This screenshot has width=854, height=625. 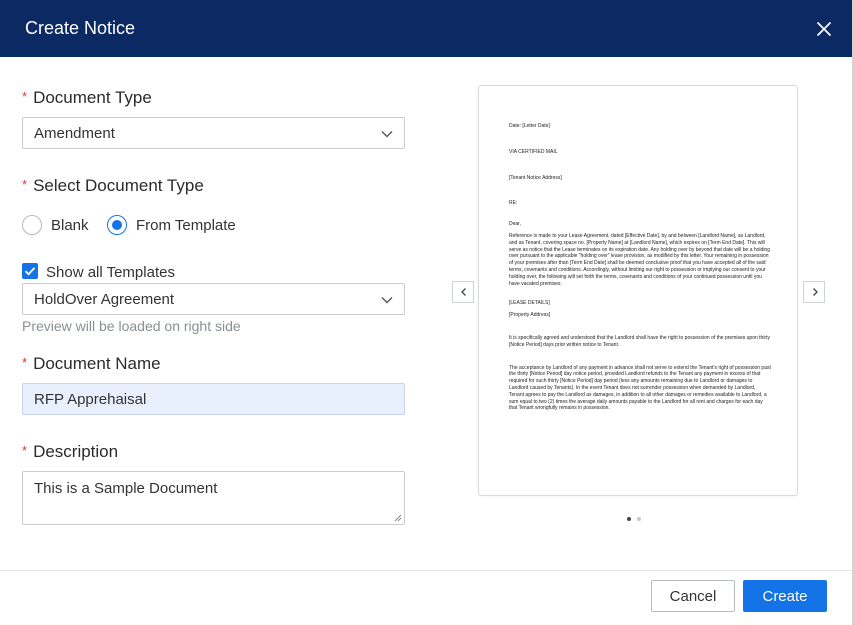 What do you see at coordinates (515, 224) in the screenshot?
I see `preview-dear: Dear,` at bounding box center [515, 224].